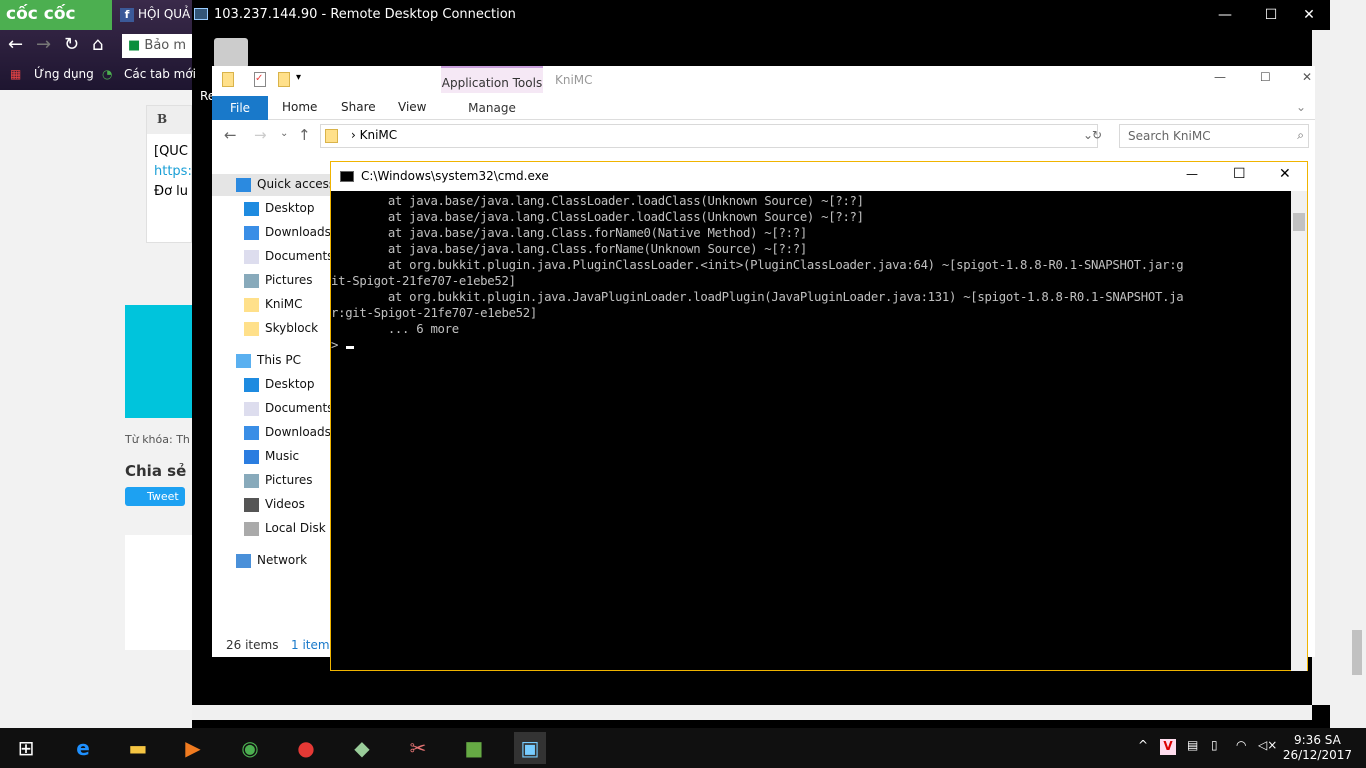 The image size is (1366, 768). I want to click on battery-icon: ▯, so click(1214, 745).